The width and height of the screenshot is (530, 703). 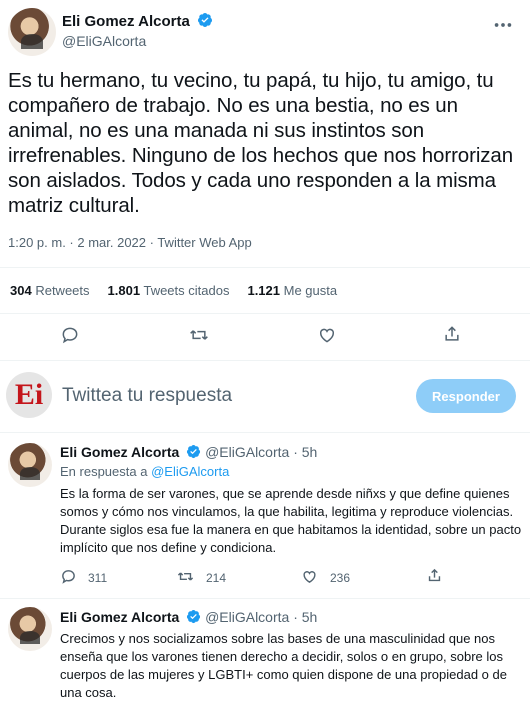 What do you see at coordinates (124, 290) in the screenshot?
I see `quote-count: 1.801` at bounding box center [124, 290].